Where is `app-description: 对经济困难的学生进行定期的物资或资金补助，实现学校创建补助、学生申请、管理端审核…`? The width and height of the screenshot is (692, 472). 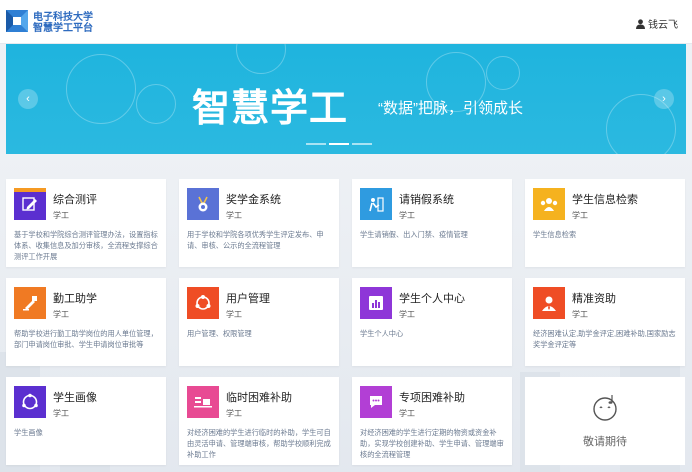 app-description: 对经济困难的学生进行定期的物资或资金补助，实现学校创建补助、学生申请、管理端审核… is located at coordinates (432, 443).